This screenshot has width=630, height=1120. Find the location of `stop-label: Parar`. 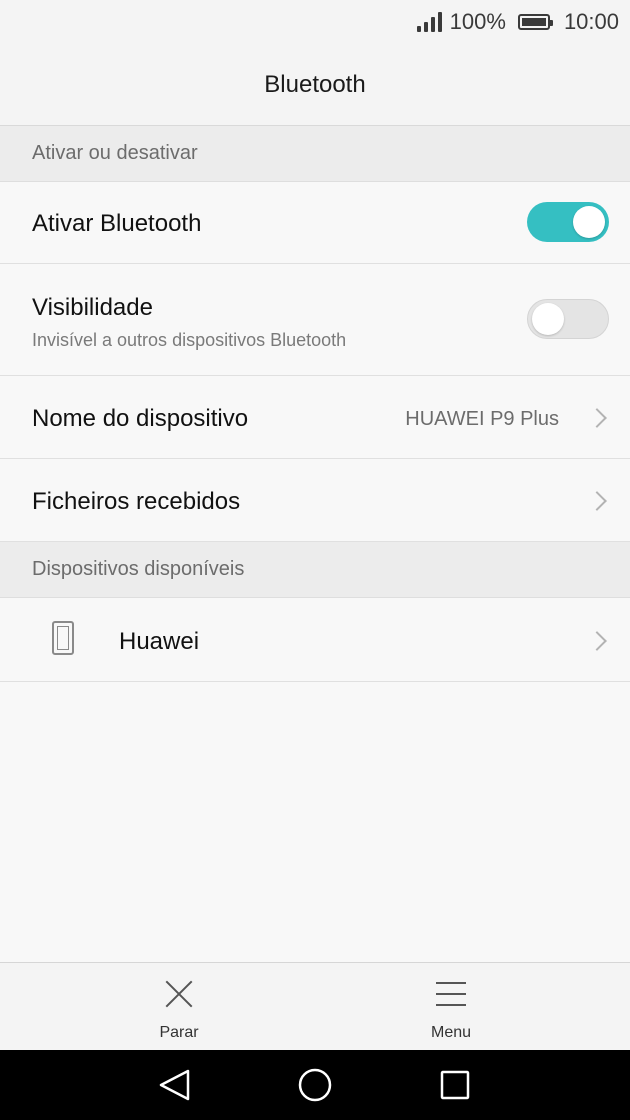

stop-label: Parar is located at coordinates (179, 1032).